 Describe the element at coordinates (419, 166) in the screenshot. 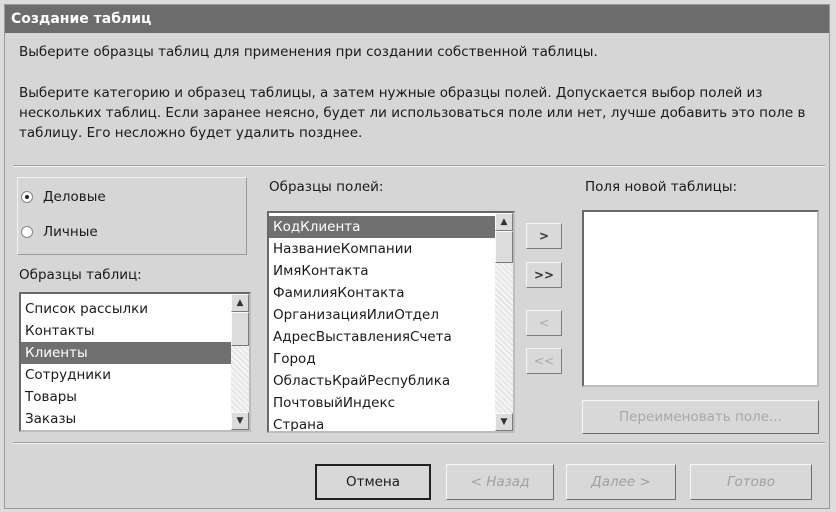

I see `separator-top` at that location.